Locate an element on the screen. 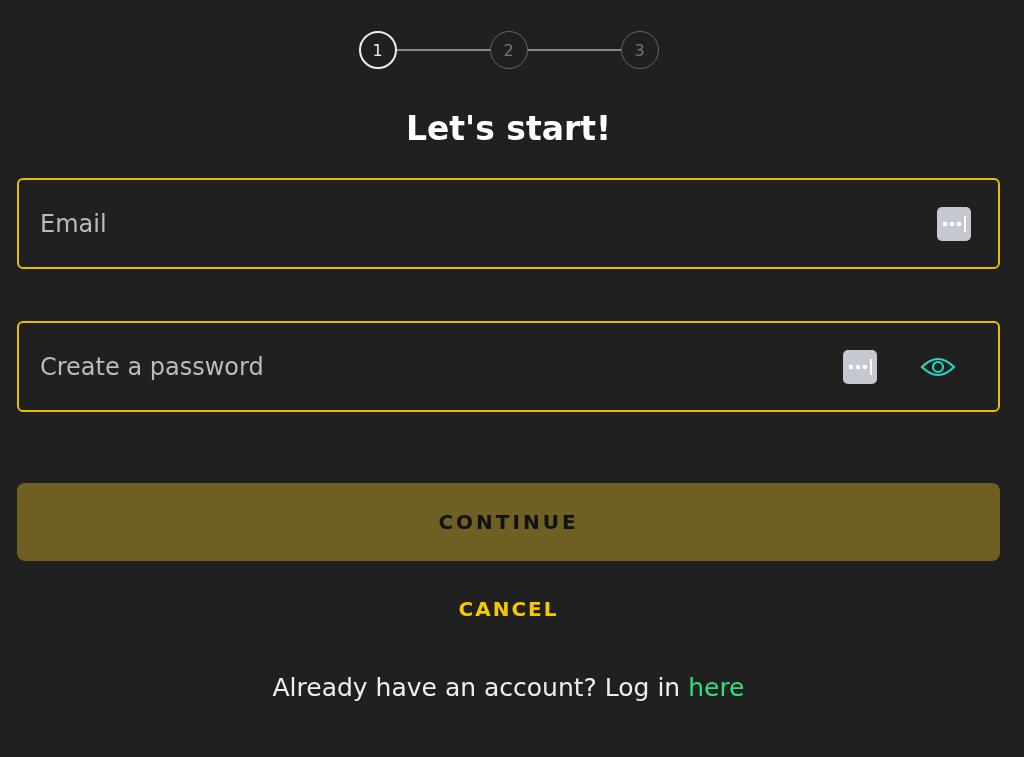 The height and width of the screenshot is (757, 1024). password-field: Create a password is located at coordinates (508, 366).